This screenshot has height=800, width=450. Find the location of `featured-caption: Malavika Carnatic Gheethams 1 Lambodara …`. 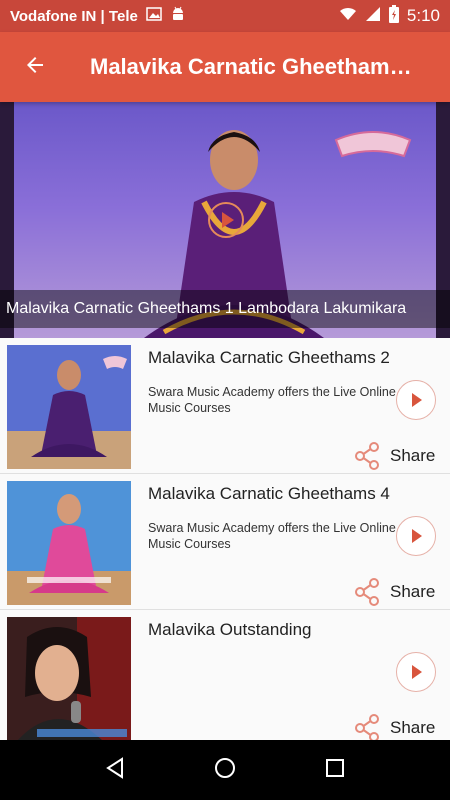

featured-caption: Malavika Carnatic Gheethams 1 Lambodara … is located at coordinates (225, 309).